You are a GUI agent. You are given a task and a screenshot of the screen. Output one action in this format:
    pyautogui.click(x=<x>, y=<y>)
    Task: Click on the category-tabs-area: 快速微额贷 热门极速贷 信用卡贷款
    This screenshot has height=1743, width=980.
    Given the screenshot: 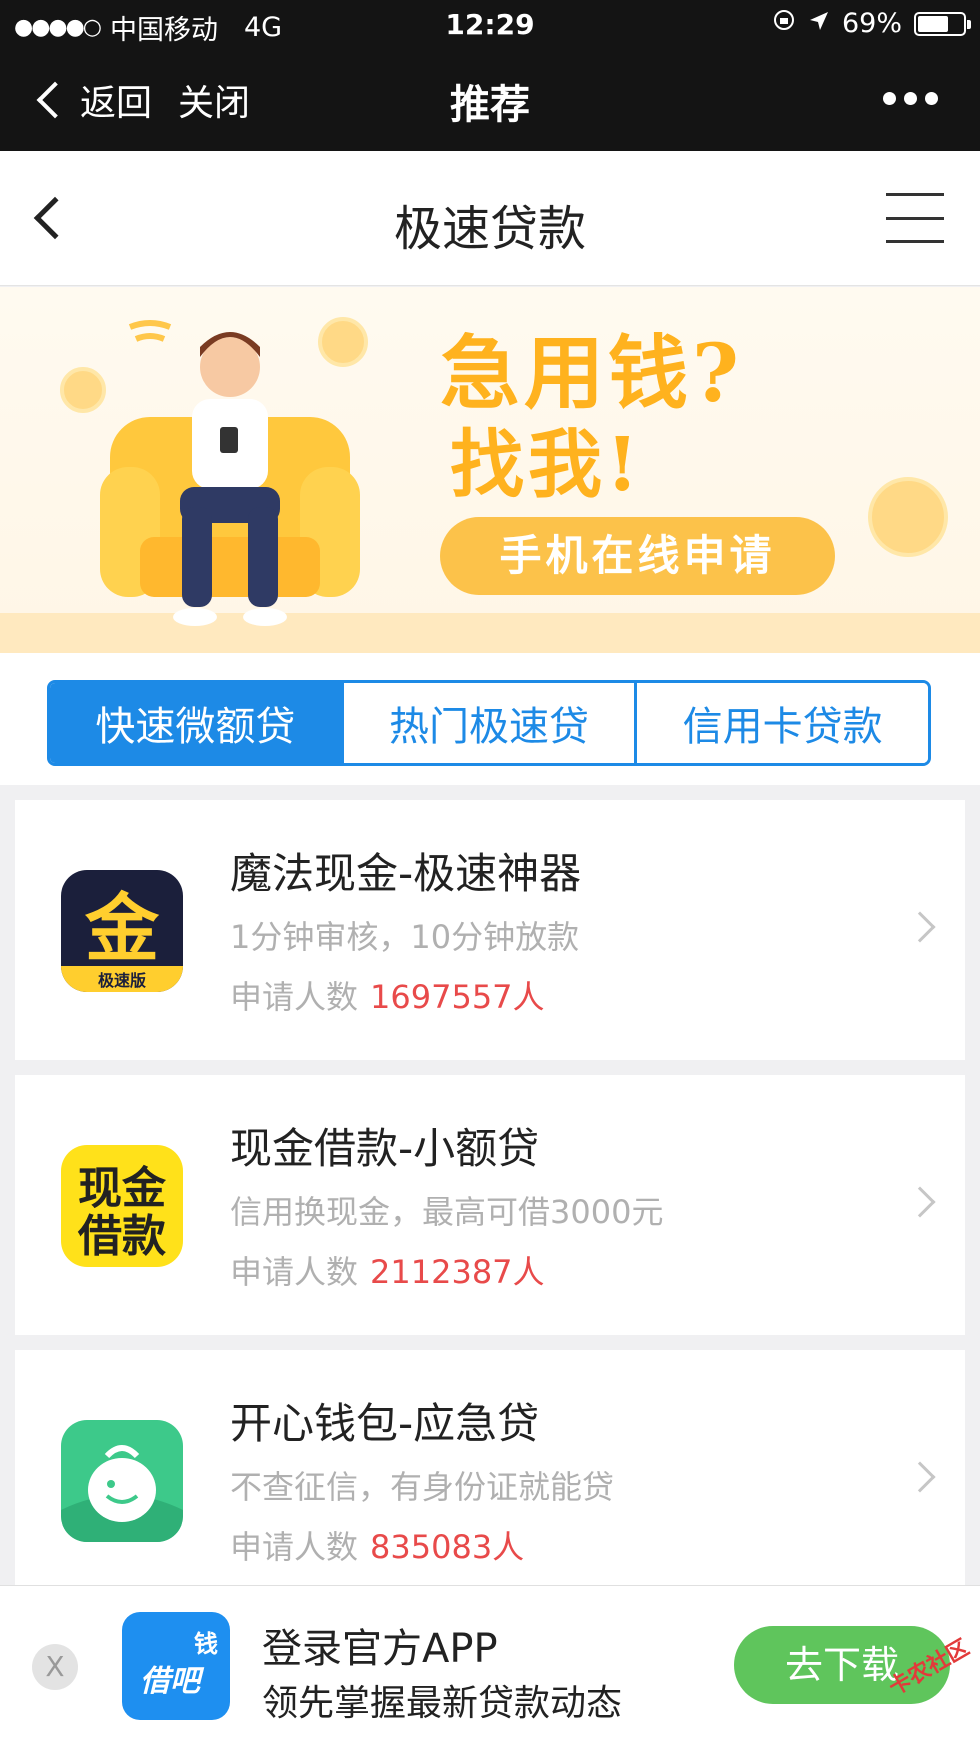 What is the action you would take?
    pyautogui.click(x=490, y=719)
    